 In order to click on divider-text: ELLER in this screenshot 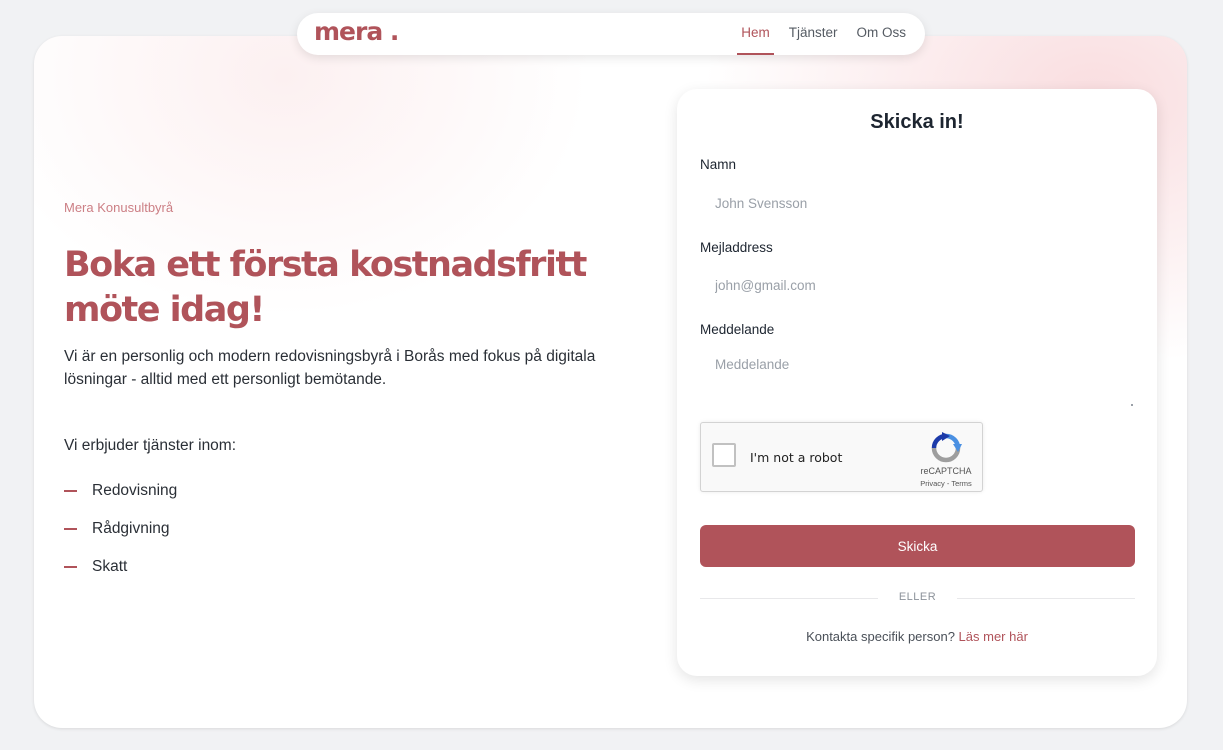, I will do `click(917, 597)`.